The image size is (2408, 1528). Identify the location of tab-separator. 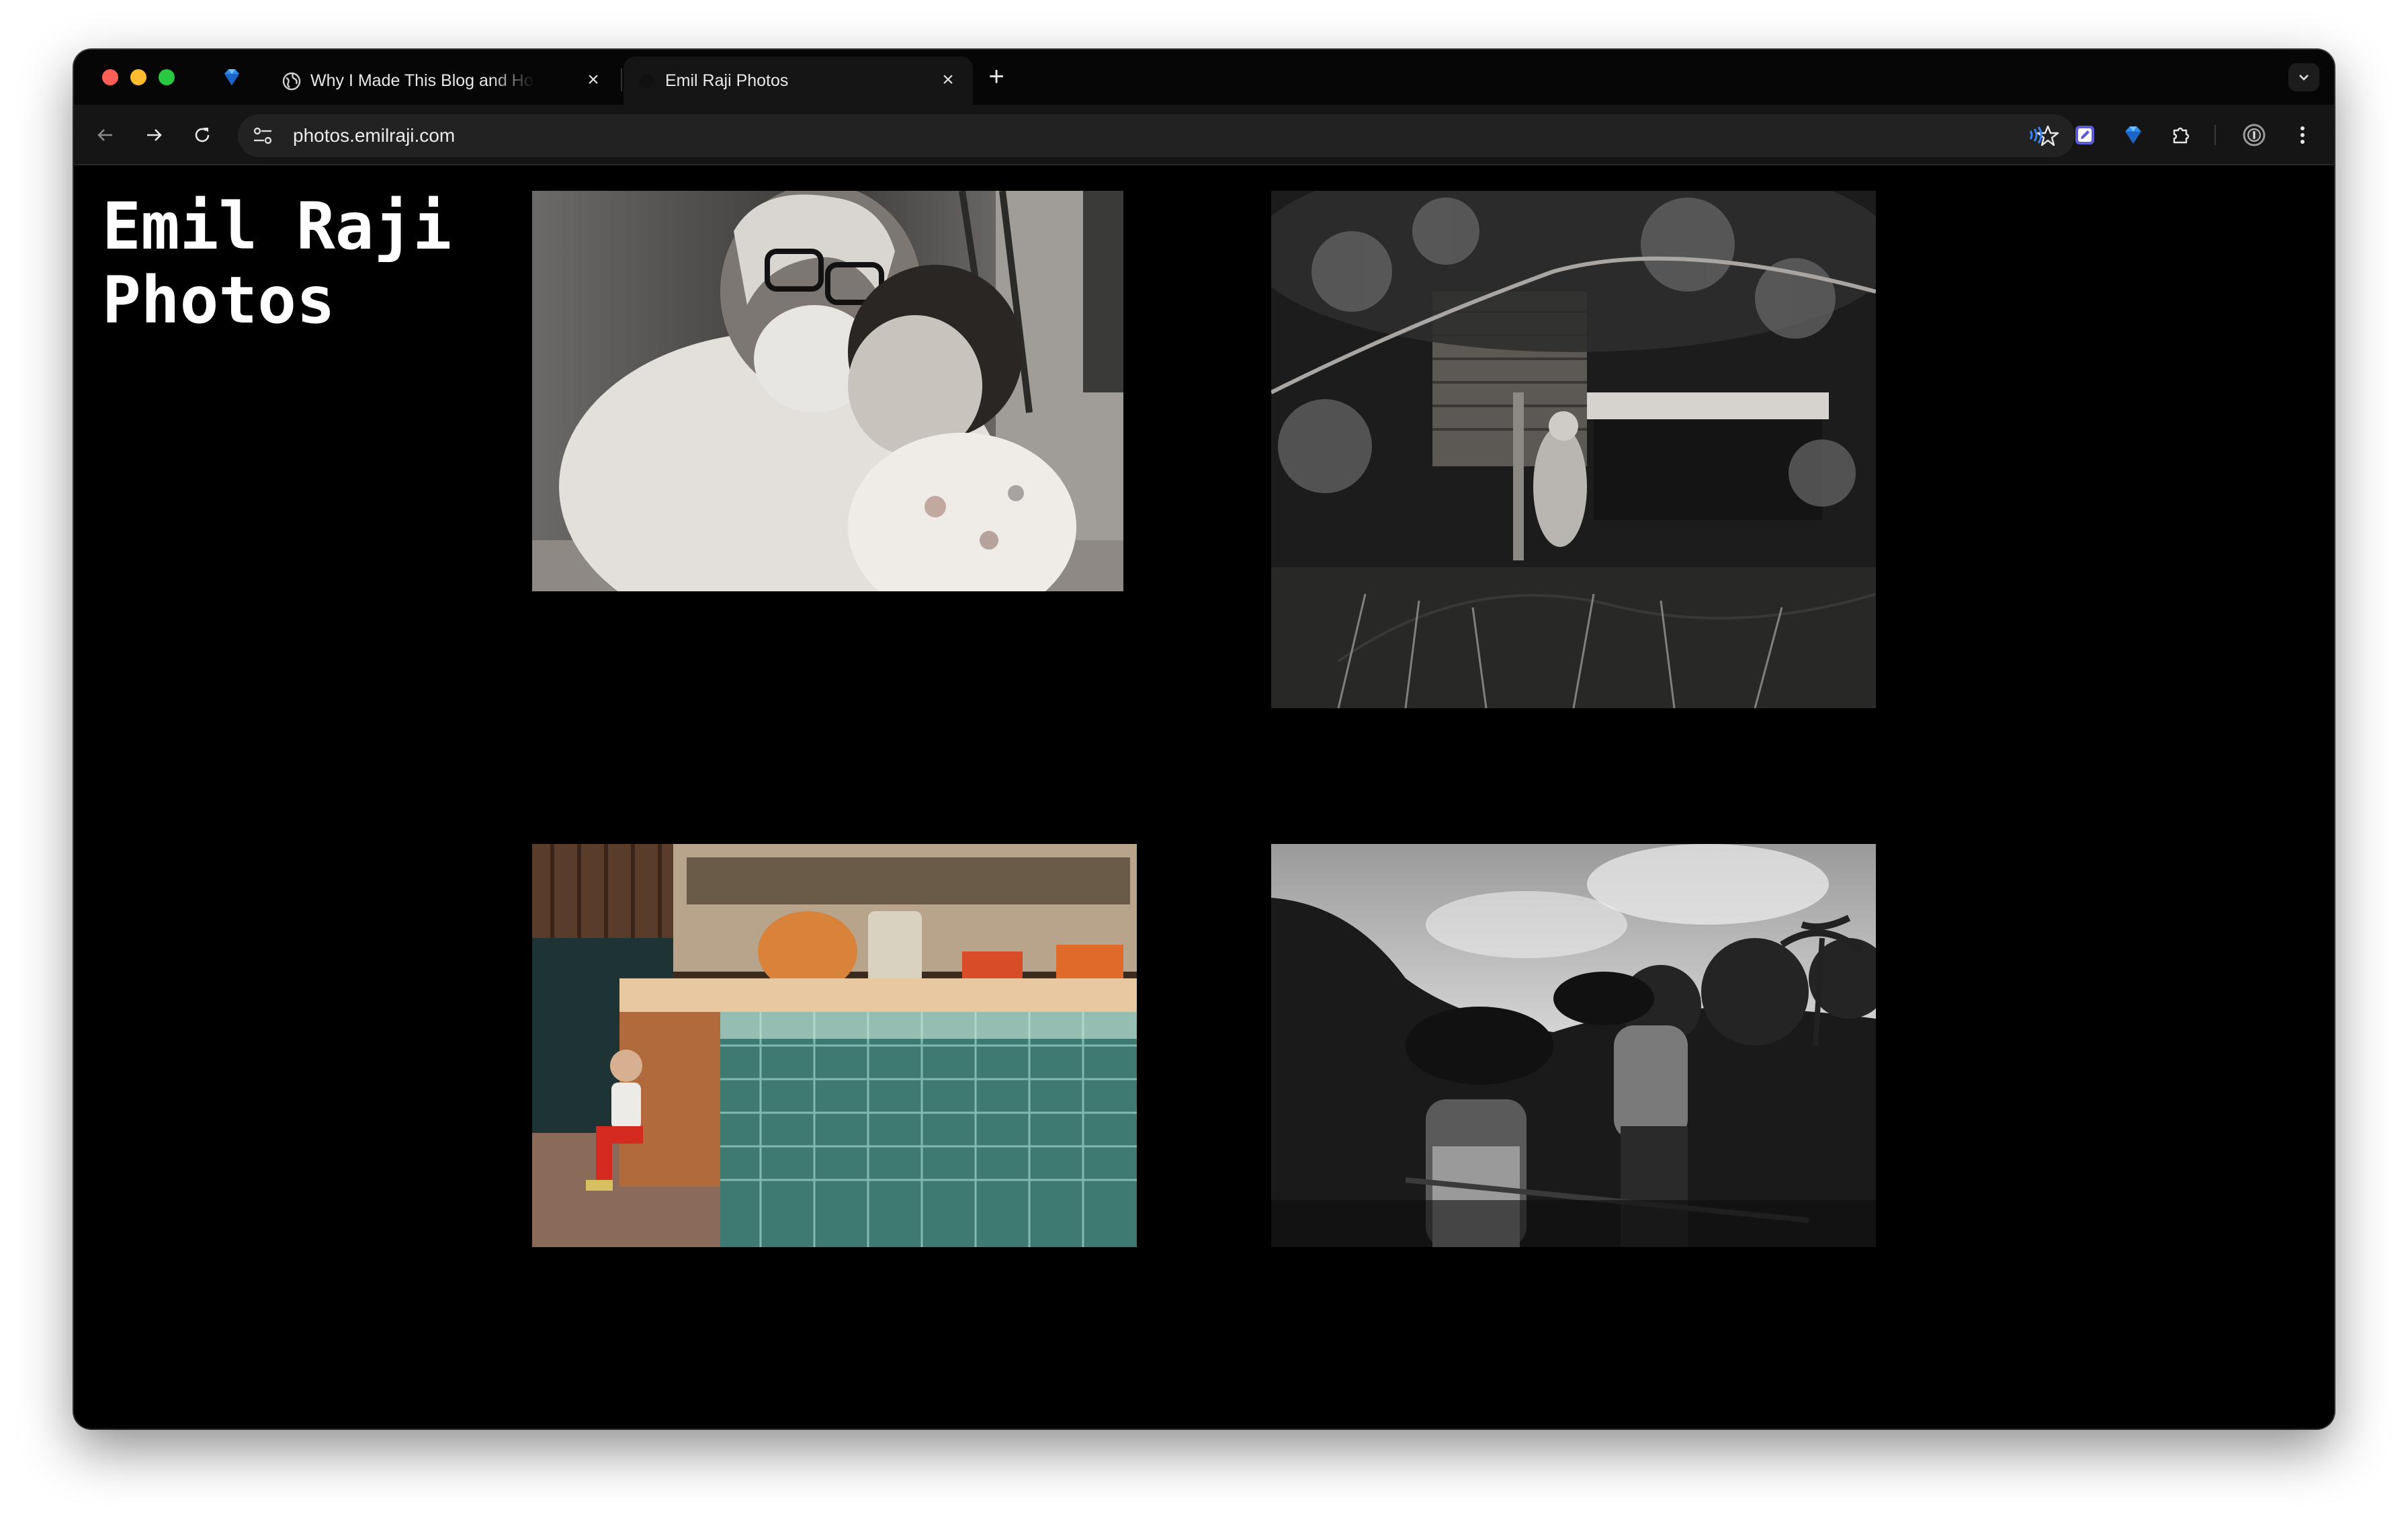
(621, 80).